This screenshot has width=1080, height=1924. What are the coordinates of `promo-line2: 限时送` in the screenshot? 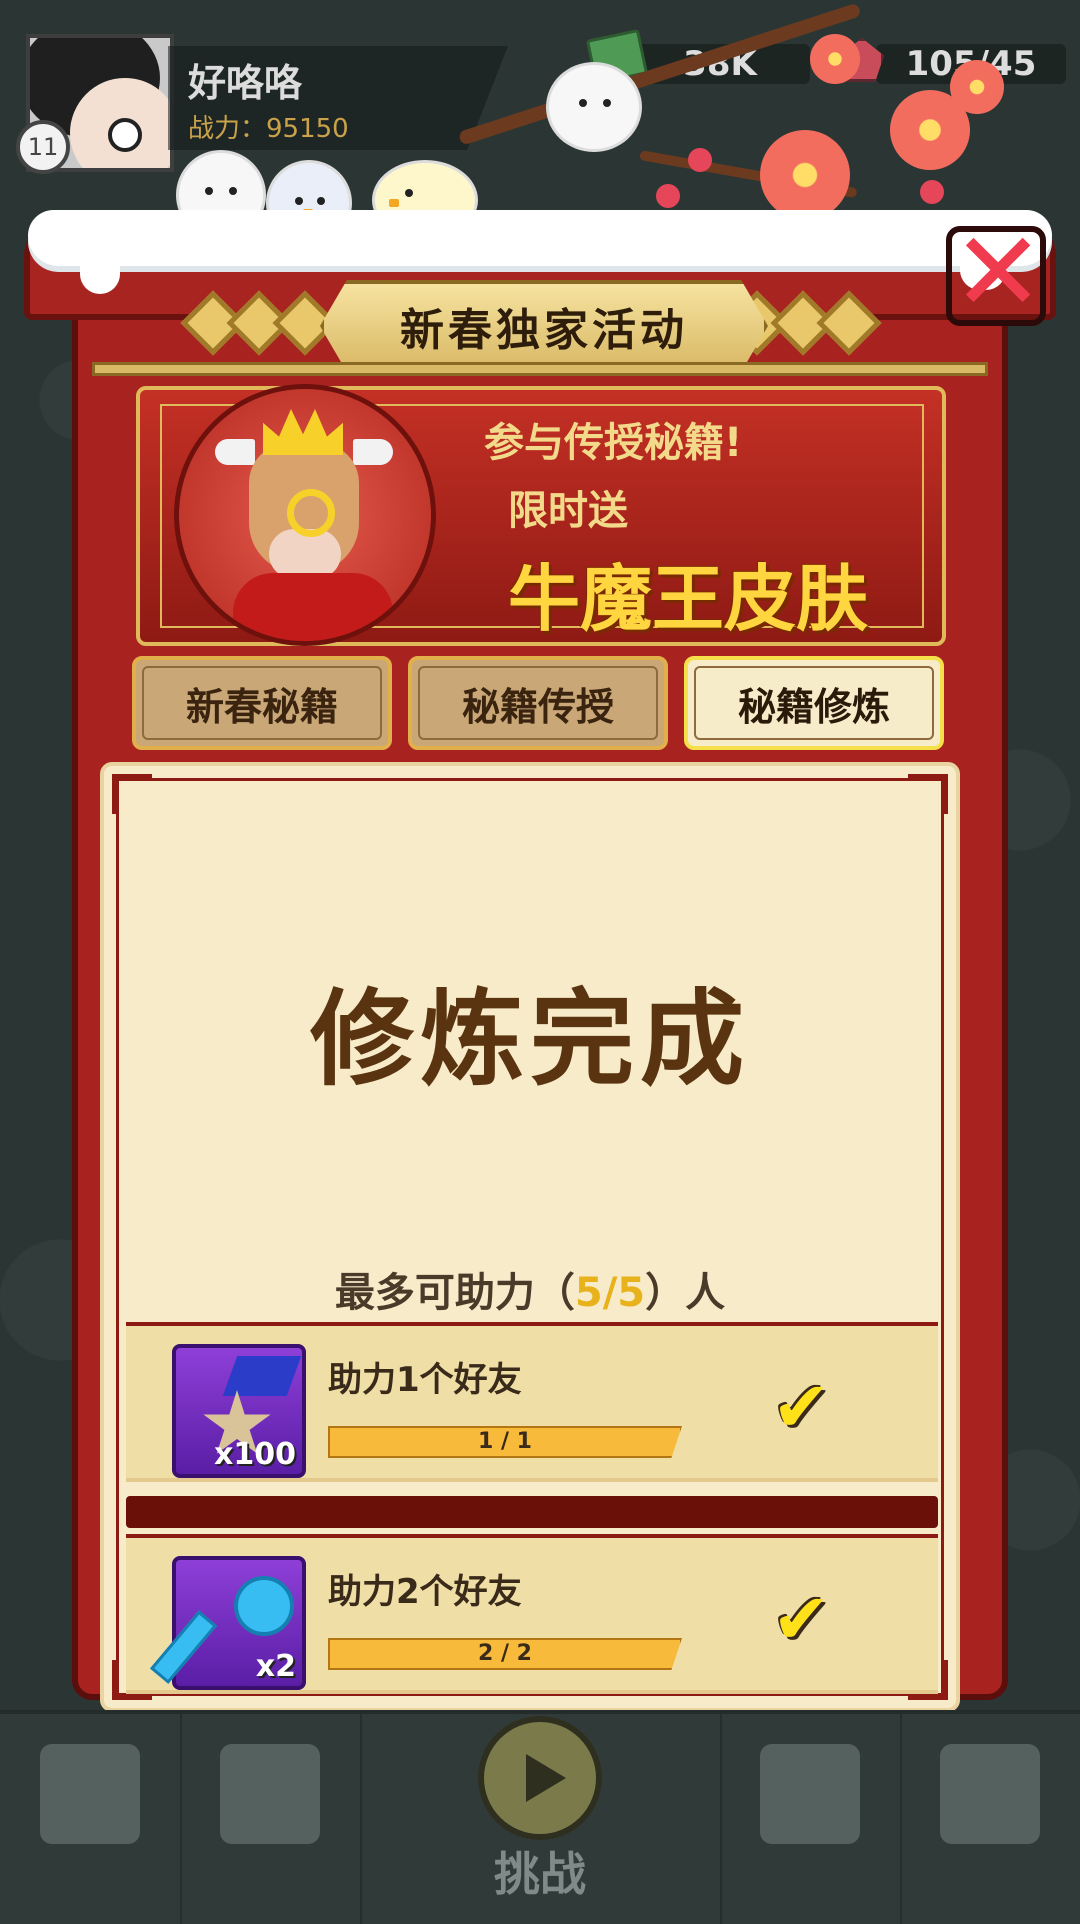 It's located at (568, 511).